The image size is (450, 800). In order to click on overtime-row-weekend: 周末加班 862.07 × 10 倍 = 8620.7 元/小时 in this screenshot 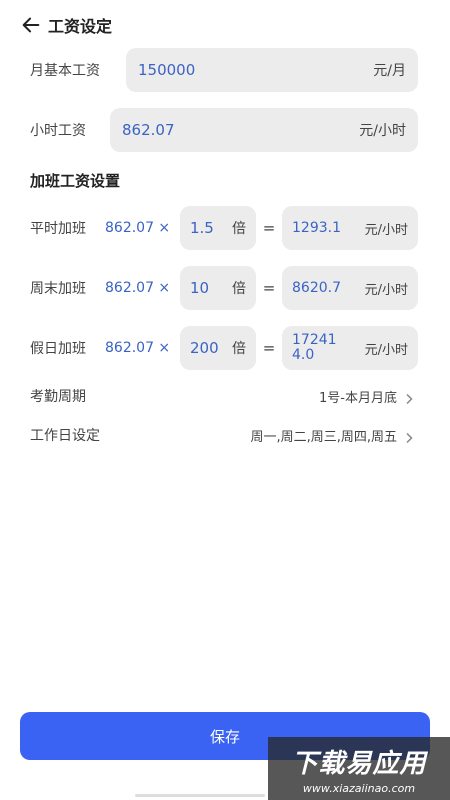, I will do `click(224, 288)`.